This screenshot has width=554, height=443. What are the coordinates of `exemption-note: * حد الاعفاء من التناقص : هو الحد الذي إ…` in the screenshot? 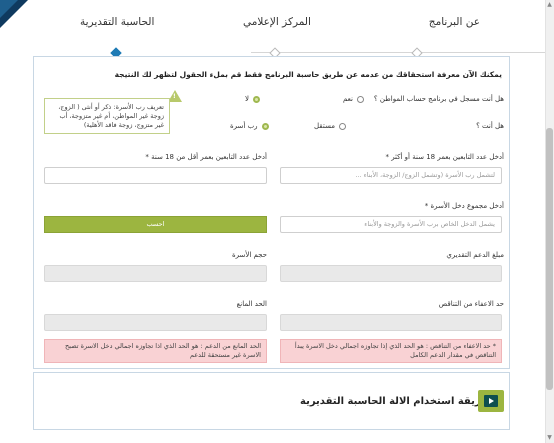 It's located at (391, 351).